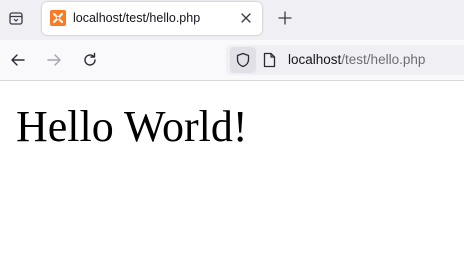  I want to click on back-button, so click(18, 60).